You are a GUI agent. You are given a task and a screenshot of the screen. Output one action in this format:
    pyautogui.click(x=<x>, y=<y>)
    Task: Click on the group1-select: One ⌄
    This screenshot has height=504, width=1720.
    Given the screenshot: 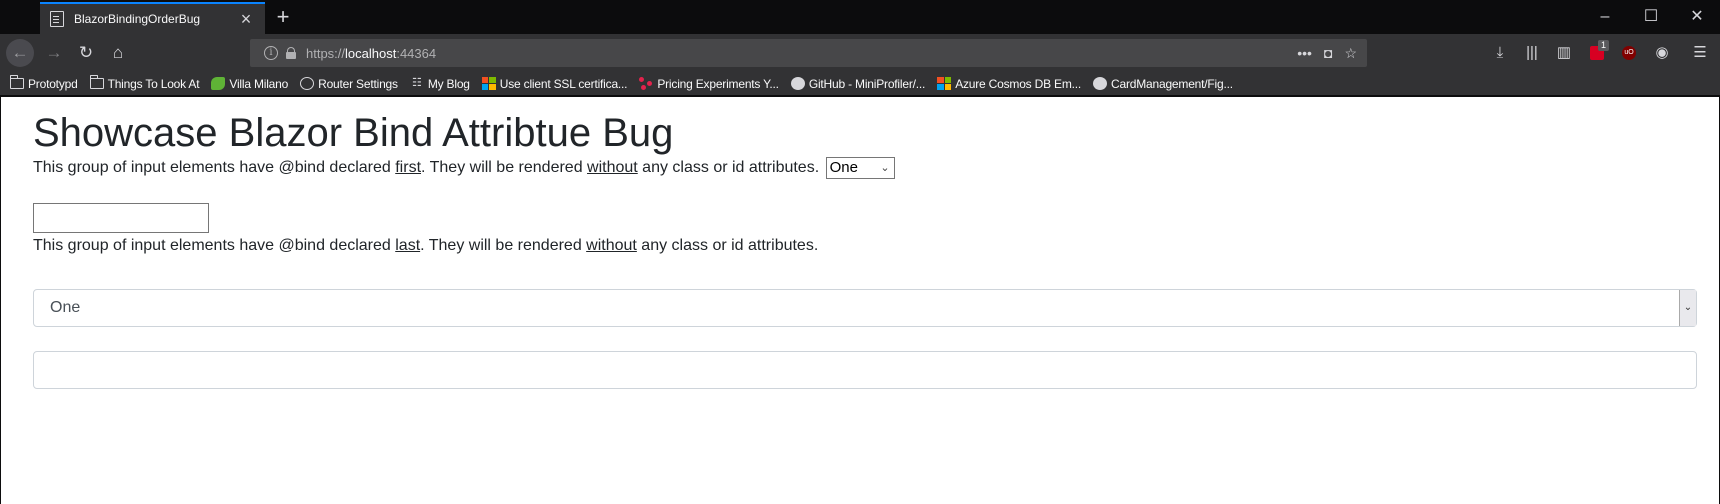 What is the action you would take?
    pyautogui.click(x=860, y=168)
    